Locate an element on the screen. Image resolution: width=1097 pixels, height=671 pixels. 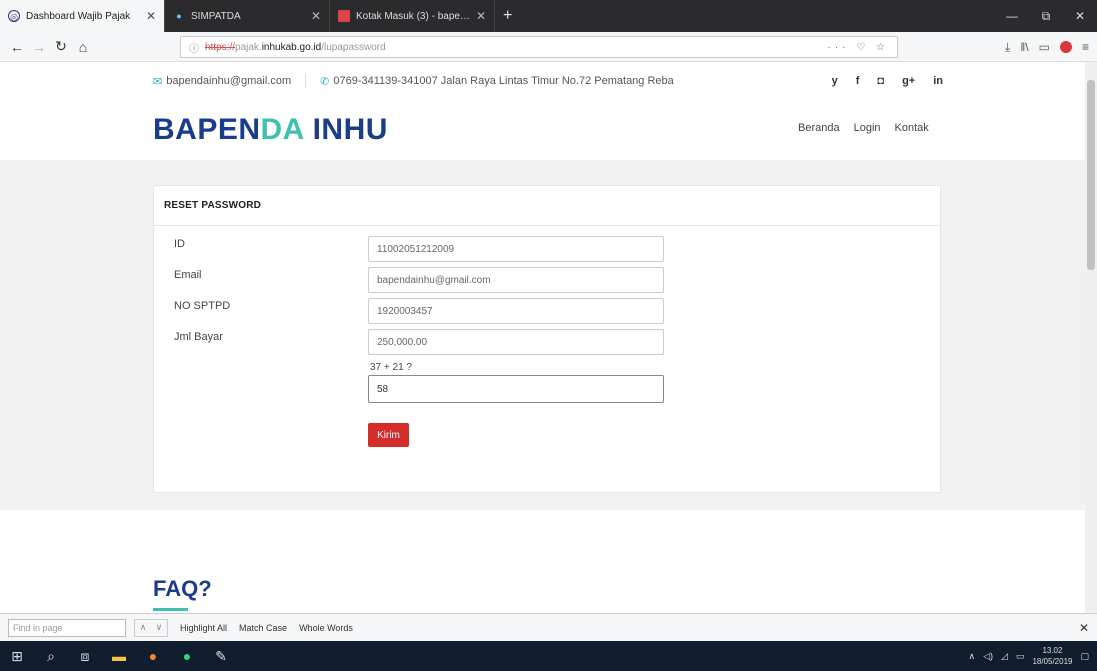
new-tab-button: + is located at coordinates (507, 16).